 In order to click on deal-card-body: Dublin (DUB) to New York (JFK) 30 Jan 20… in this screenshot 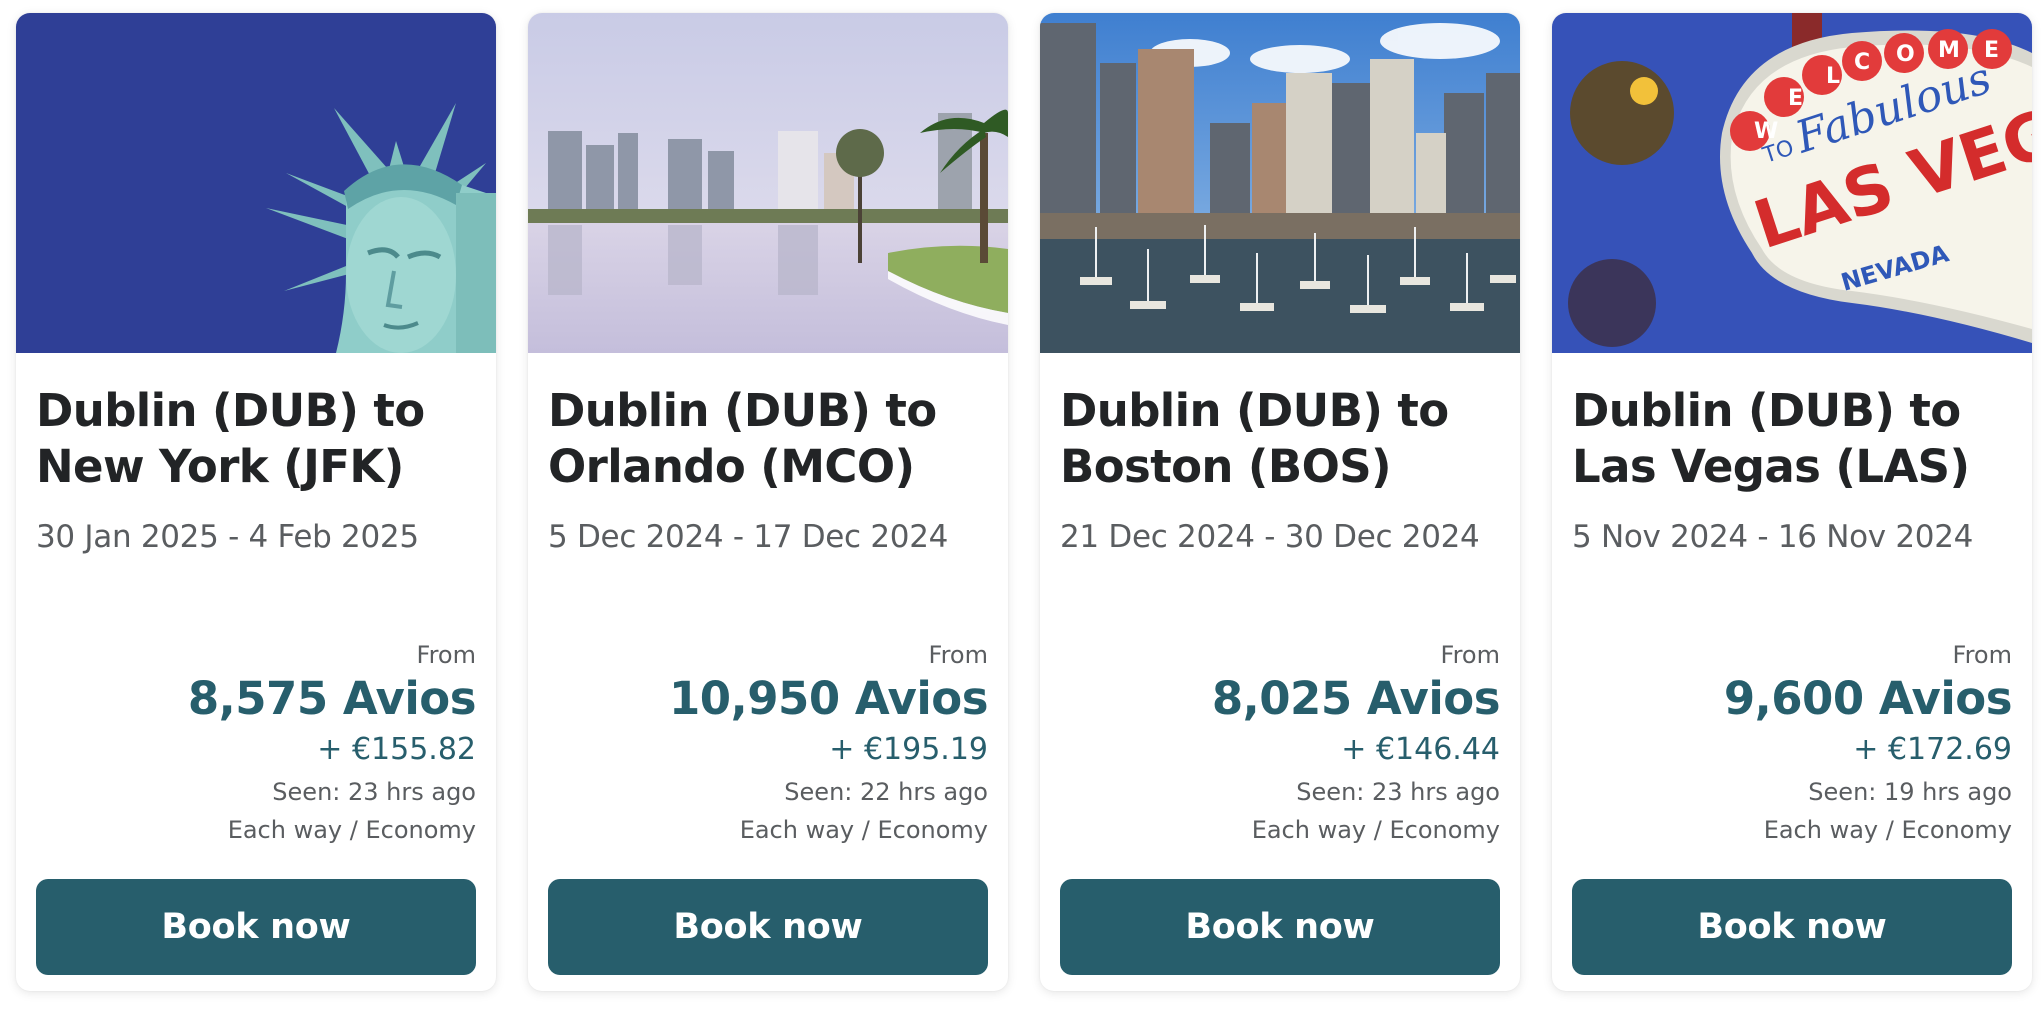, I will do `click(256, 672)`.